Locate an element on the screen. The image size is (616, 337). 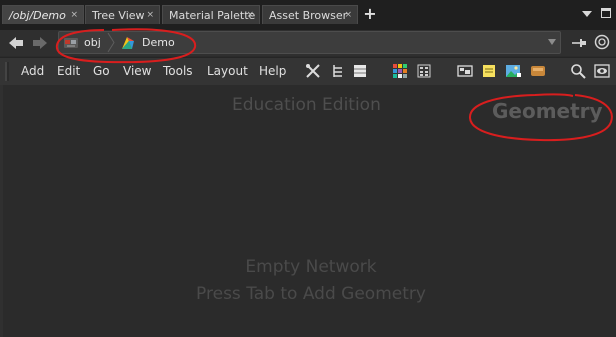
menu-tools: Tools is located at coordinates (178, 71).